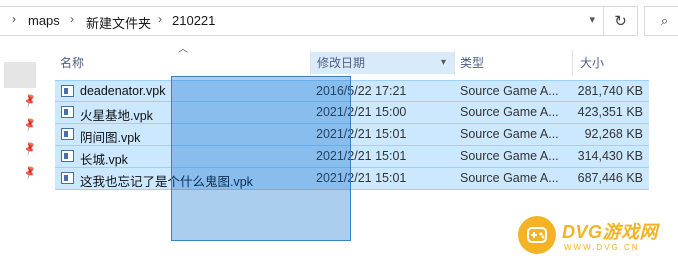 This screenshot has width=678, height=272. Describe the element at coordinates (610, 91) in the screenshot. I see `file-size: 281,740 KB` at that location.